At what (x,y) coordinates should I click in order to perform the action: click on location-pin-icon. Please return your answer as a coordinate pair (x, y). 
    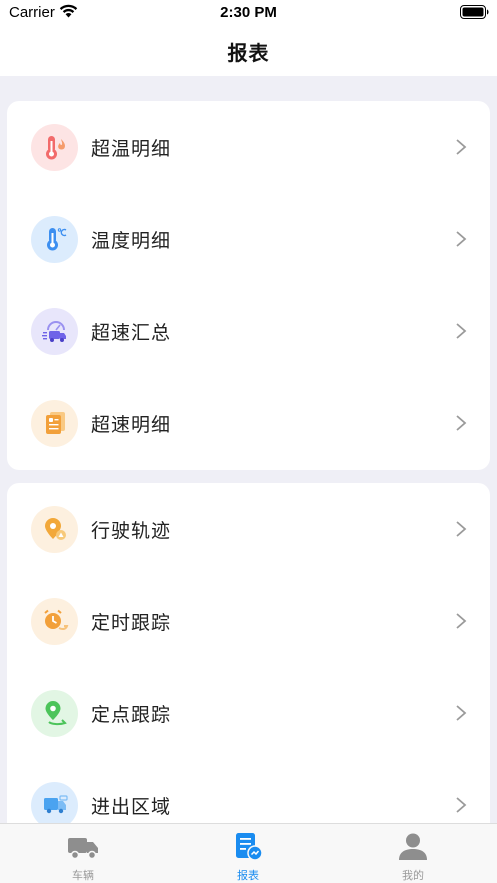
    Looking at the image, I should click on (55, 529).